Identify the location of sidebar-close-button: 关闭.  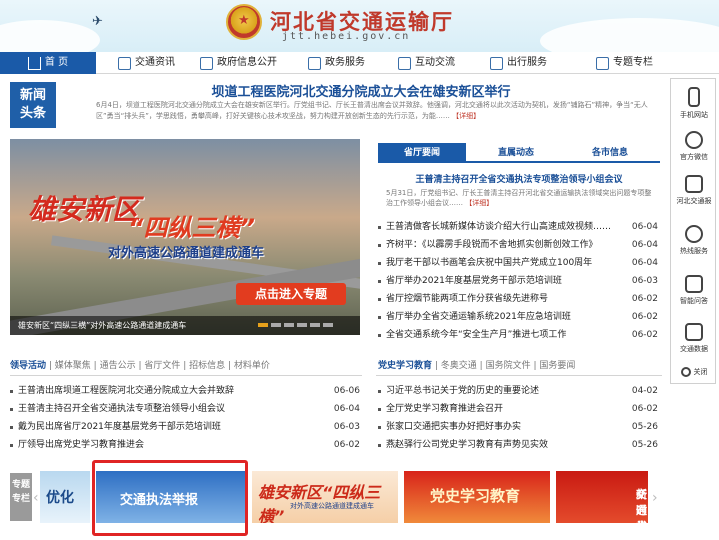
(694, 372).